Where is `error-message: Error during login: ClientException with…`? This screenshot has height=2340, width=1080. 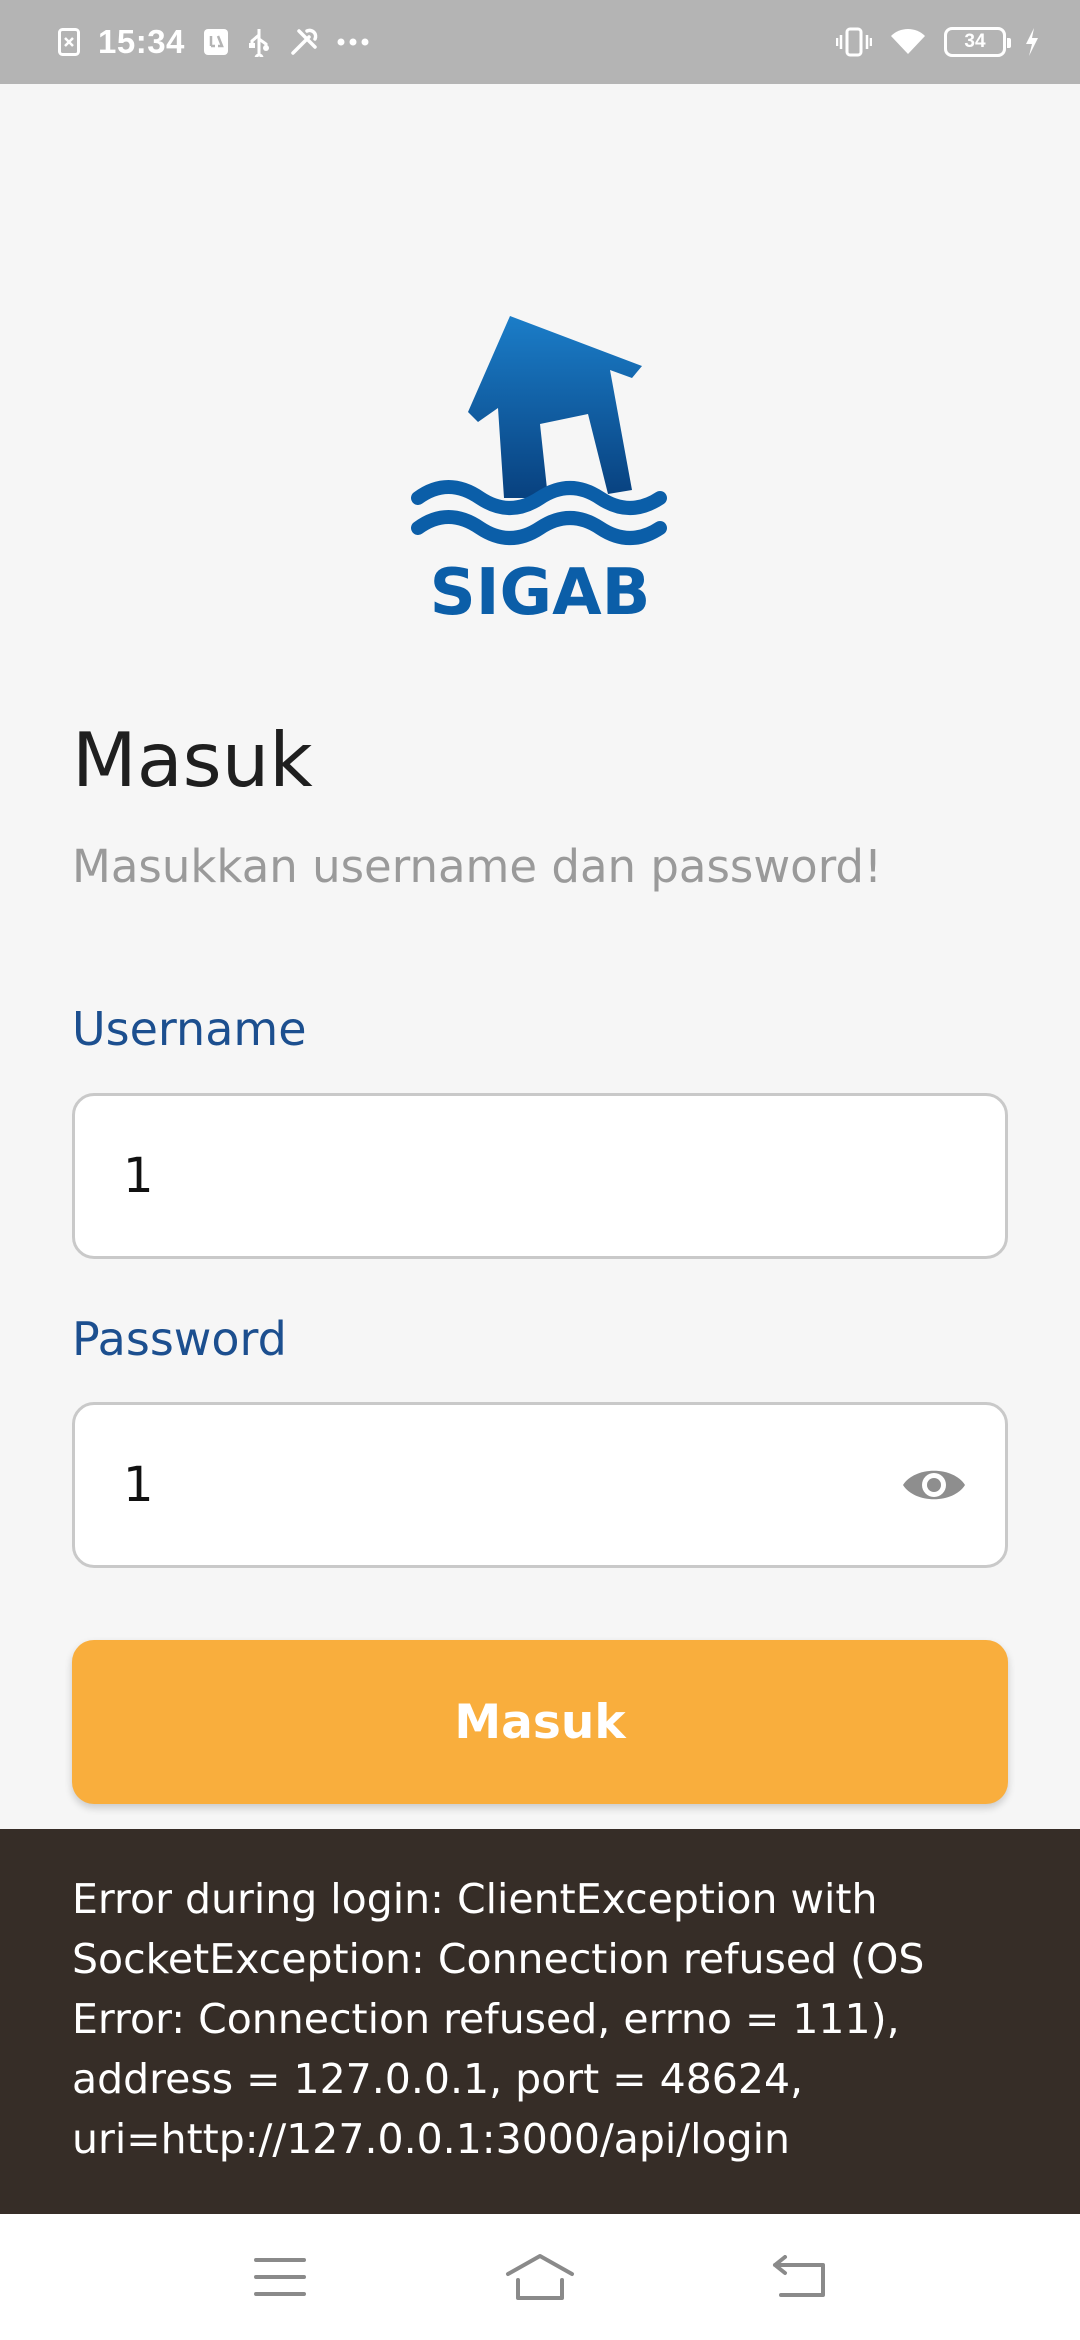 error-message: Error during login: ClientException with… is located at coordinates (498, 2019).